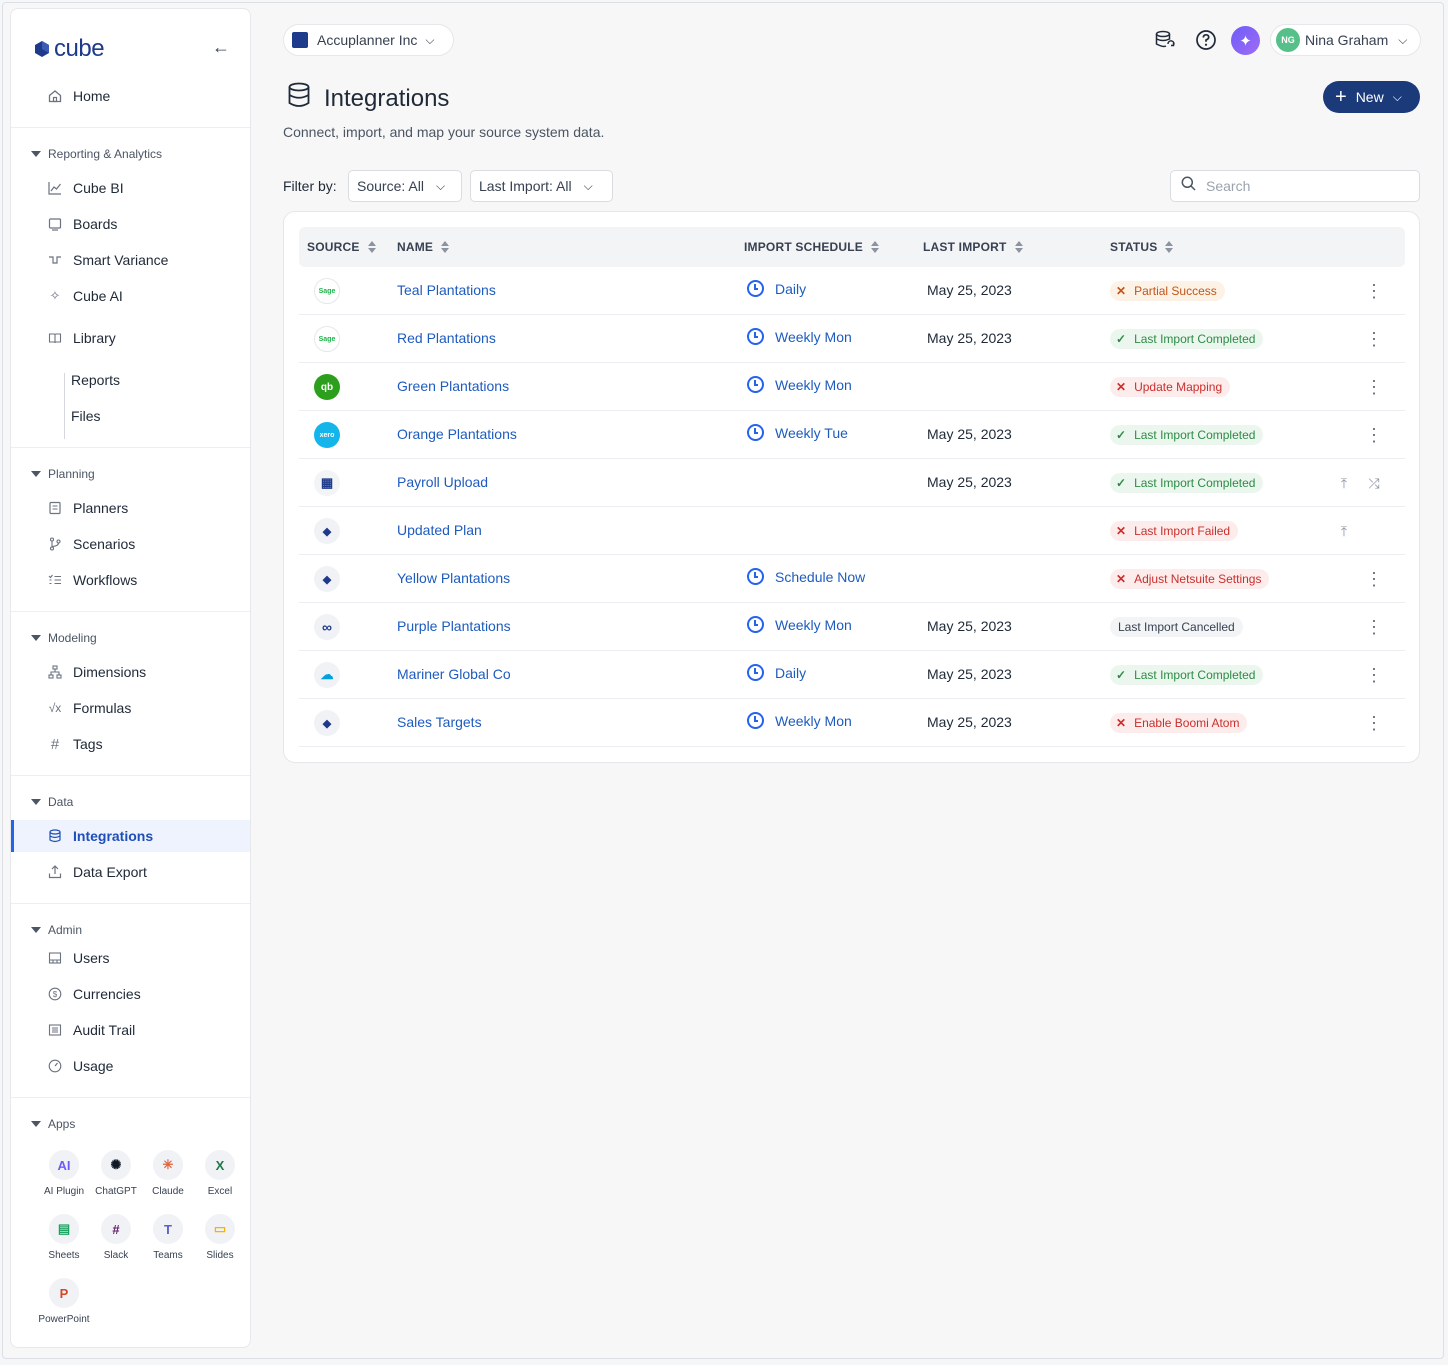 The height and width of the screenshot is (1365, 1448). Describe the element at coordinates (64, 1237) in the screenshot. I see `app-sheets: ▤ Sheets` at that location.